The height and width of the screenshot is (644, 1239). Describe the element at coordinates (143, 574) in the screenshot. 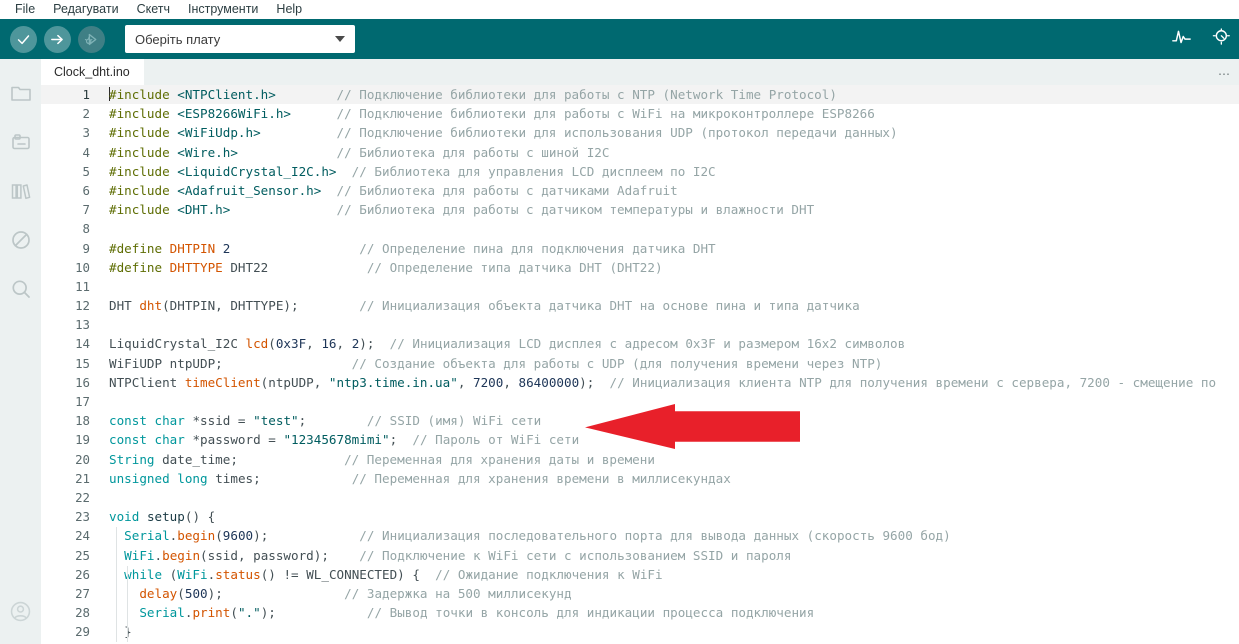

I see `code-token-key: while` at that location.